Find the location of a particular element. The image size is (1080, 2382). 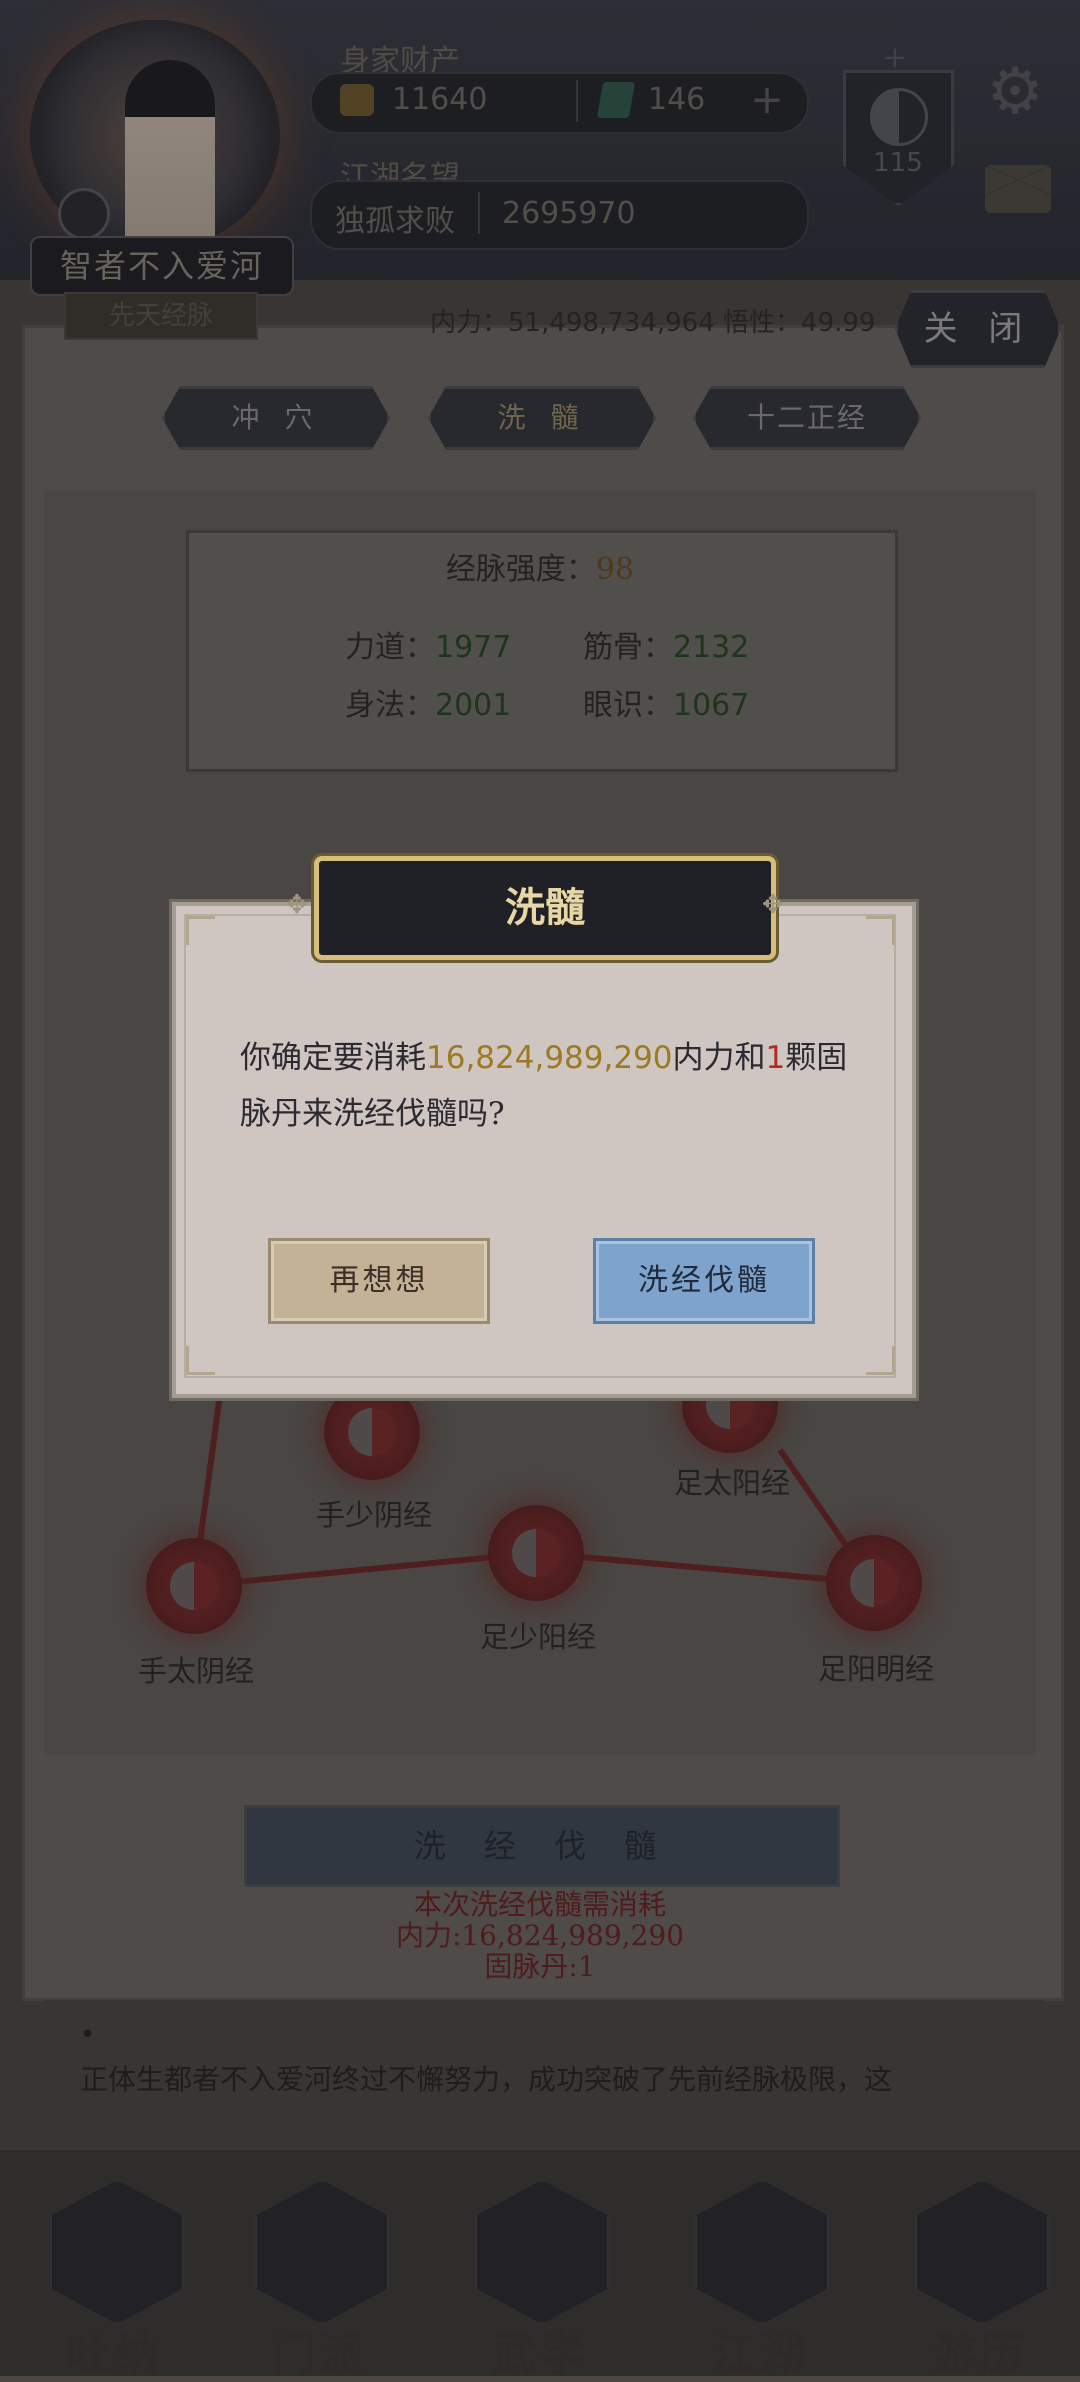

dialog-title: 洗髓 is located at coordinates (545, 907).